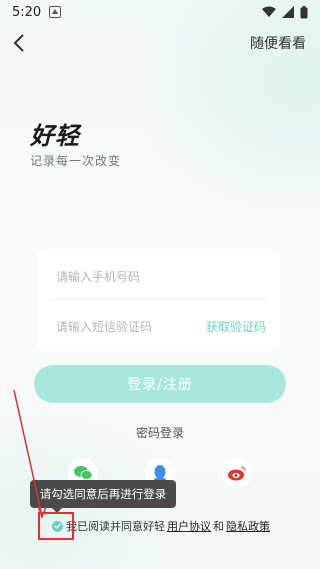 The height and width of the screenshot is (569, 320). What do you see at coordinates (218, 526) in the screenshot?
I see `agreement-and: 和` at bounding box center [218, 526].